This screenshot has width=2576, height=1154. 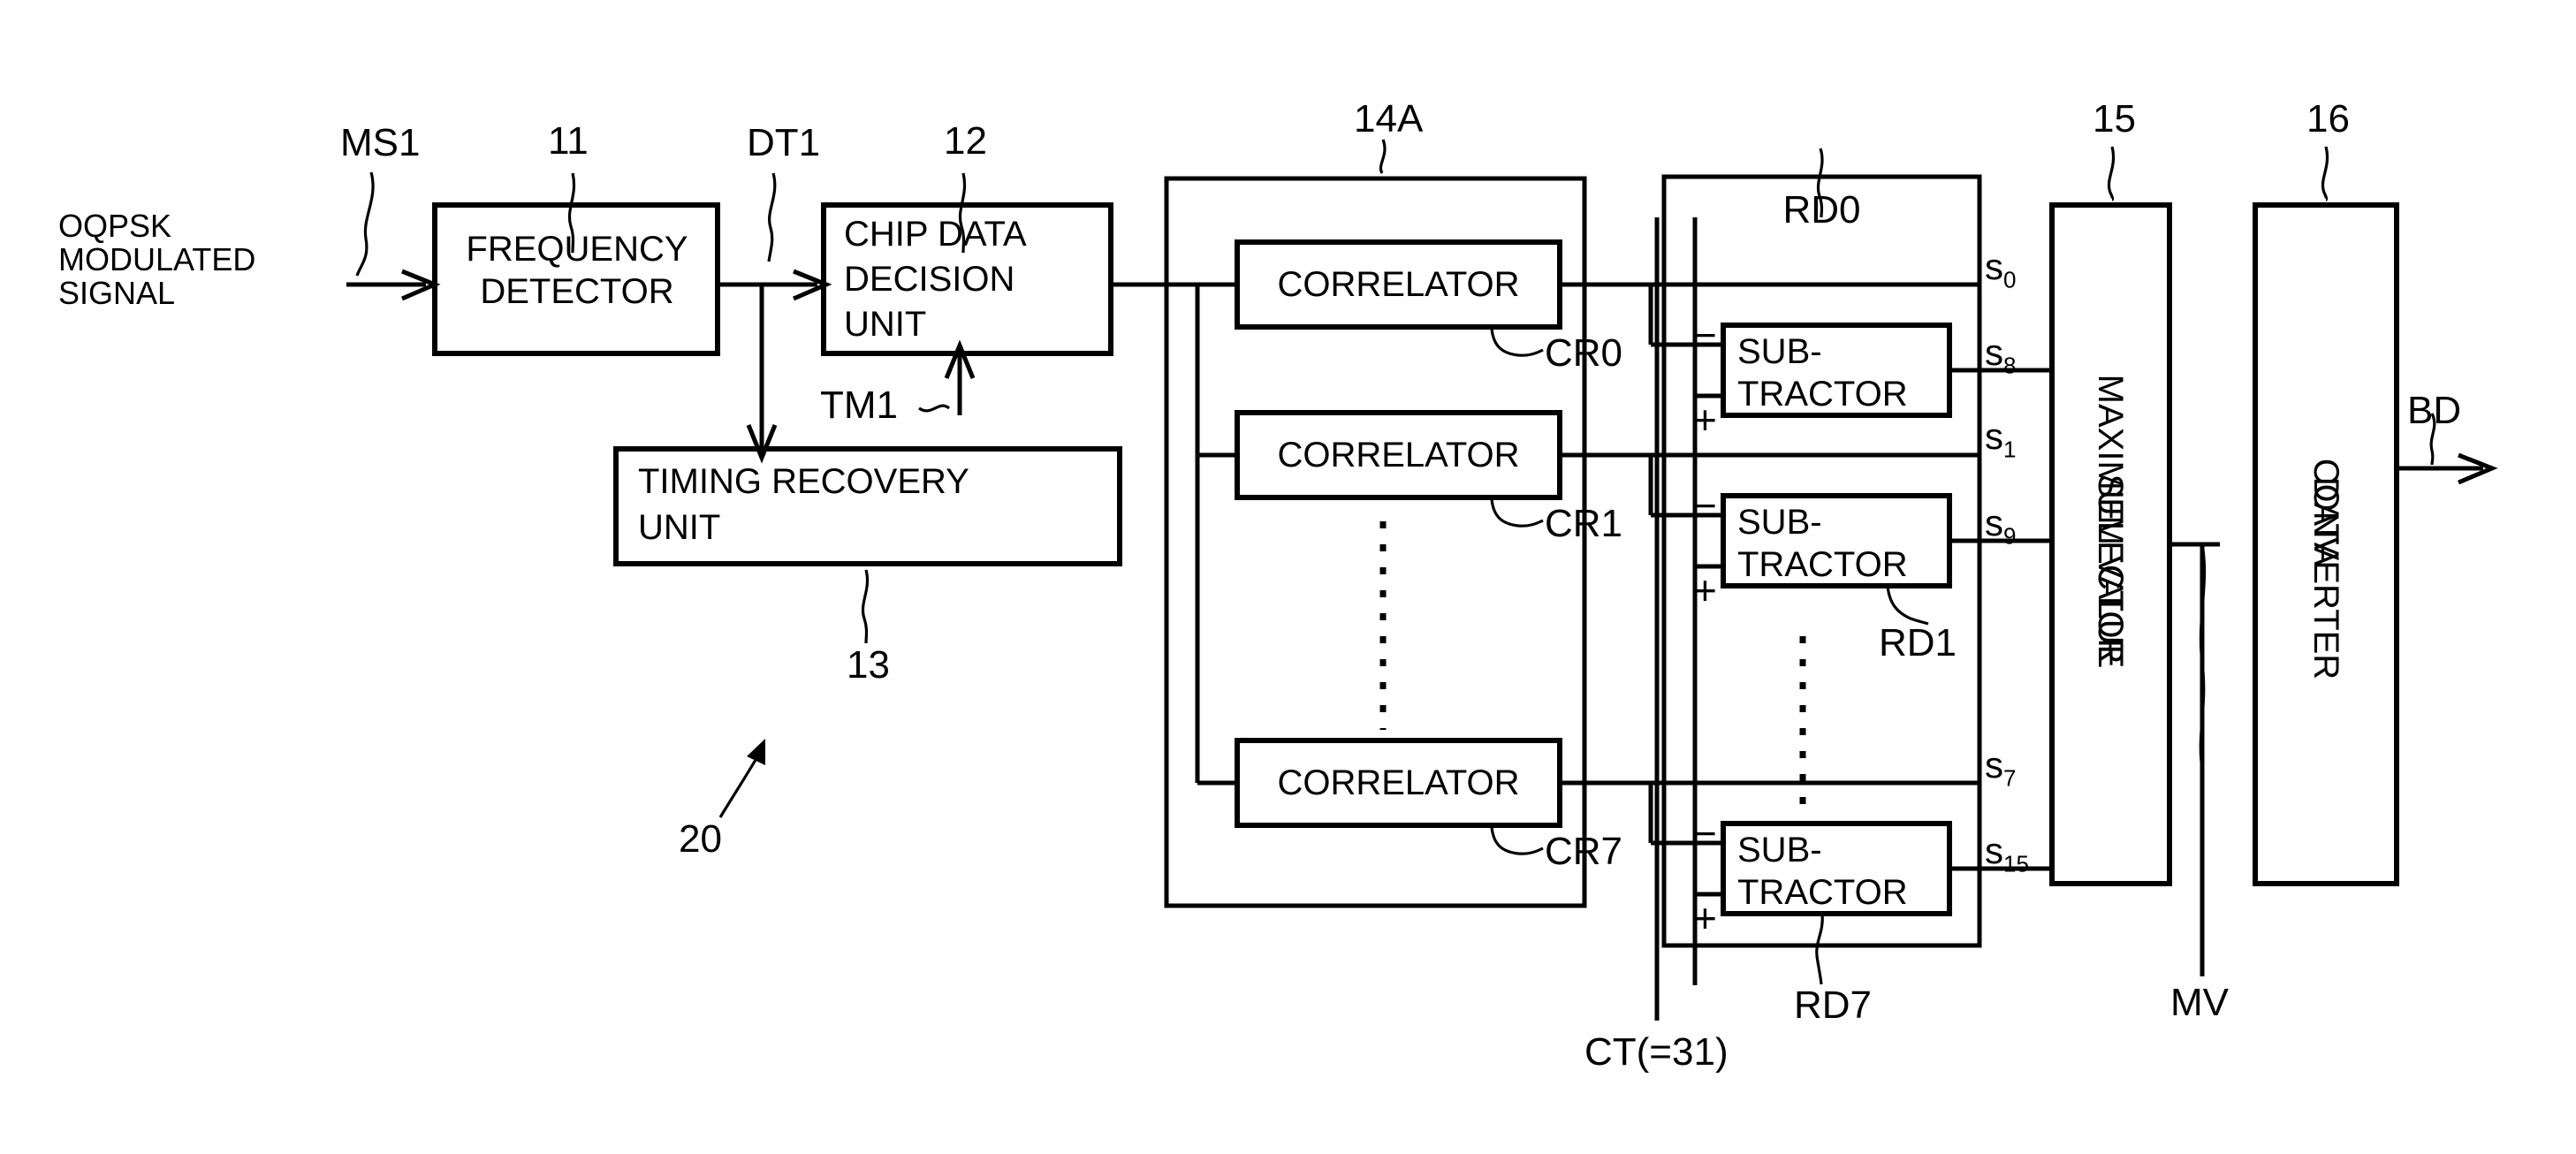 What do you see at coordinates (1822, 394) in the screenshot?
I see `subtractor-0-line2: TRACTOR` at bounding box center [1822, 394].